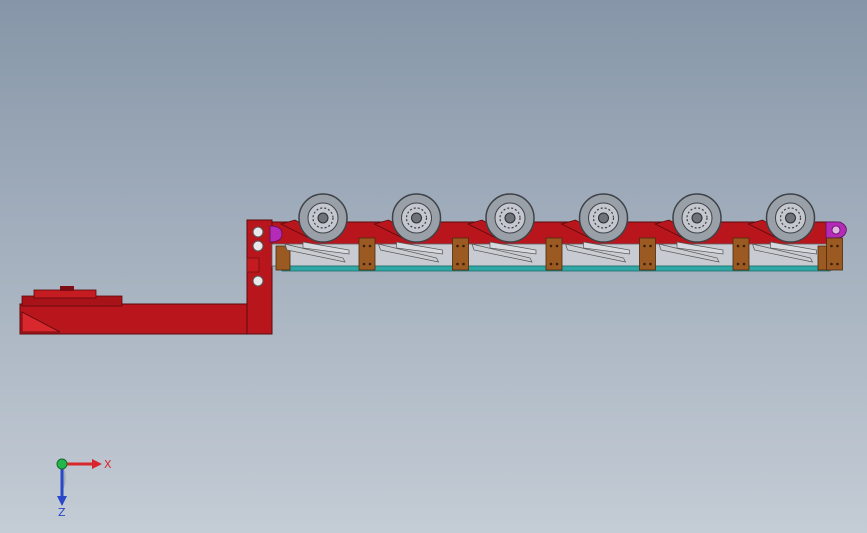 The image size is (867, 533). What do you see at coordinates (258, 232) in the screenshot?
I see `riser-pin-top` at bounding box center [258, 232].